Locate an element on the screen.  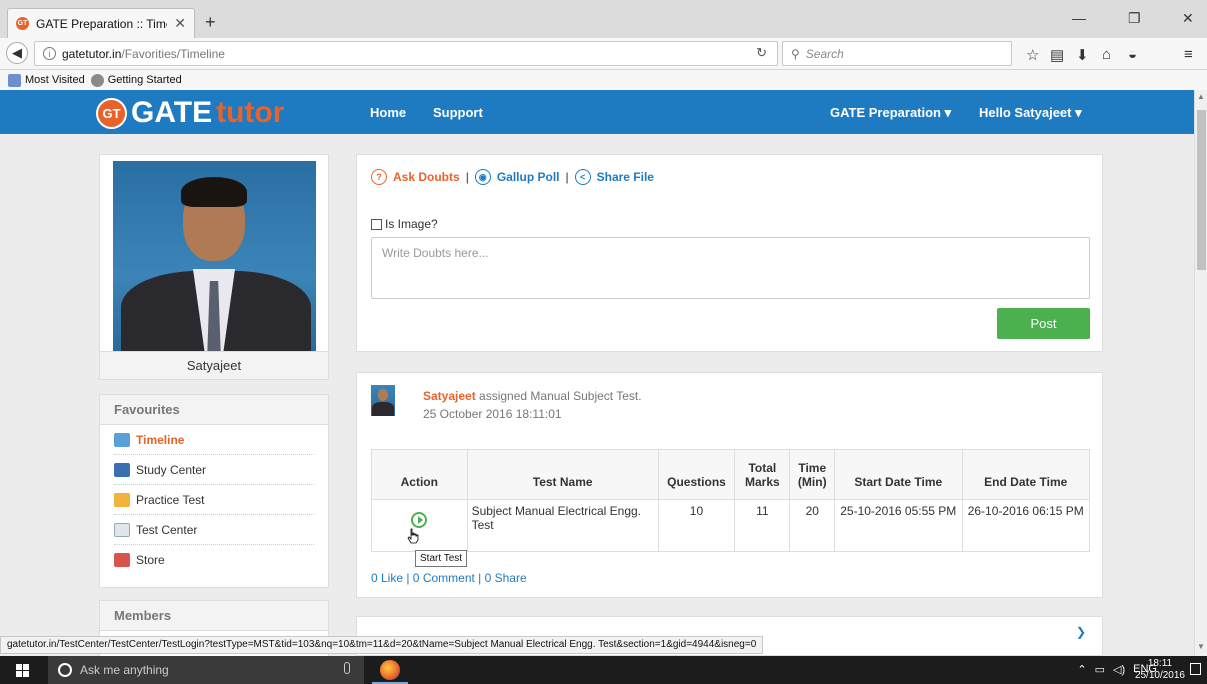
nav-support: Support is located at coordinates (458, 112).